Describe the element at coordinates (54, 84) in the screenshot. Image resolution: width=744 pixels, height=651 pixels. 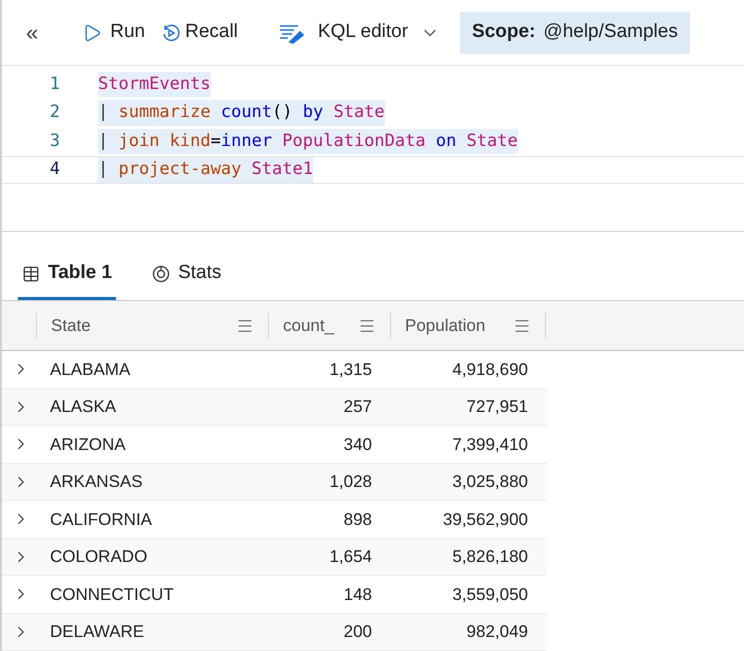
I see `line-number: 1` at that location.